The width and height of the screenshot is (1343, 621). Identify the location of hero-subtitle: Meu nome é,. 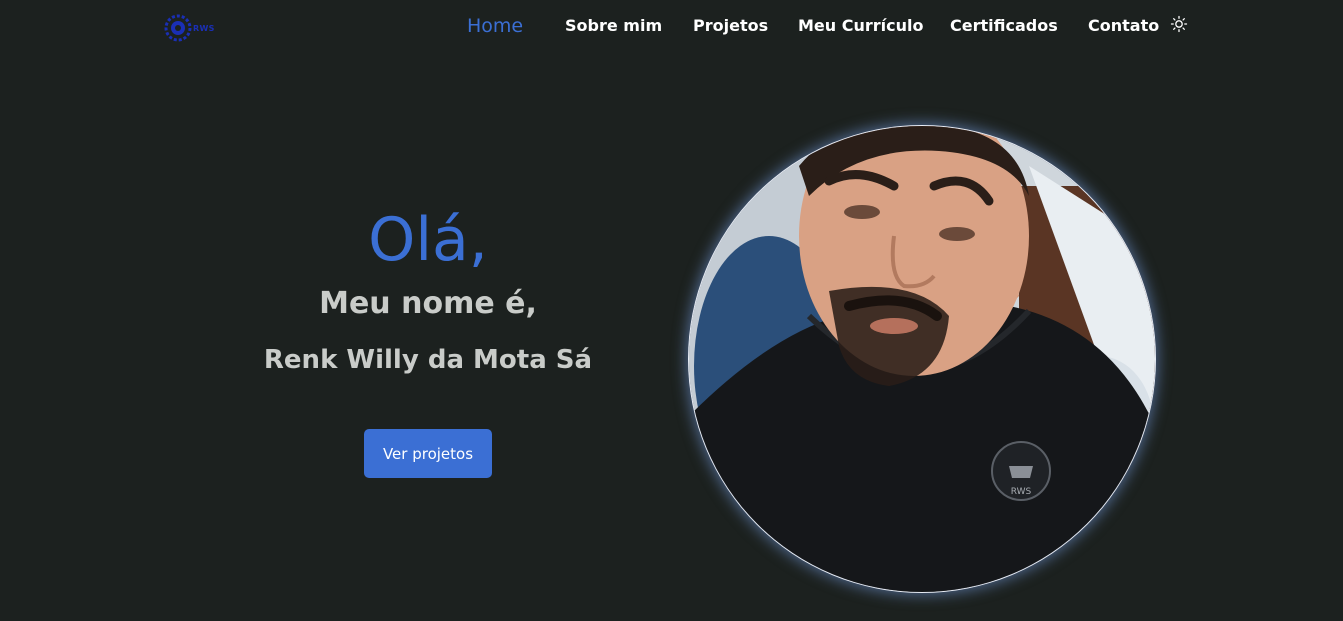
(428, 303).